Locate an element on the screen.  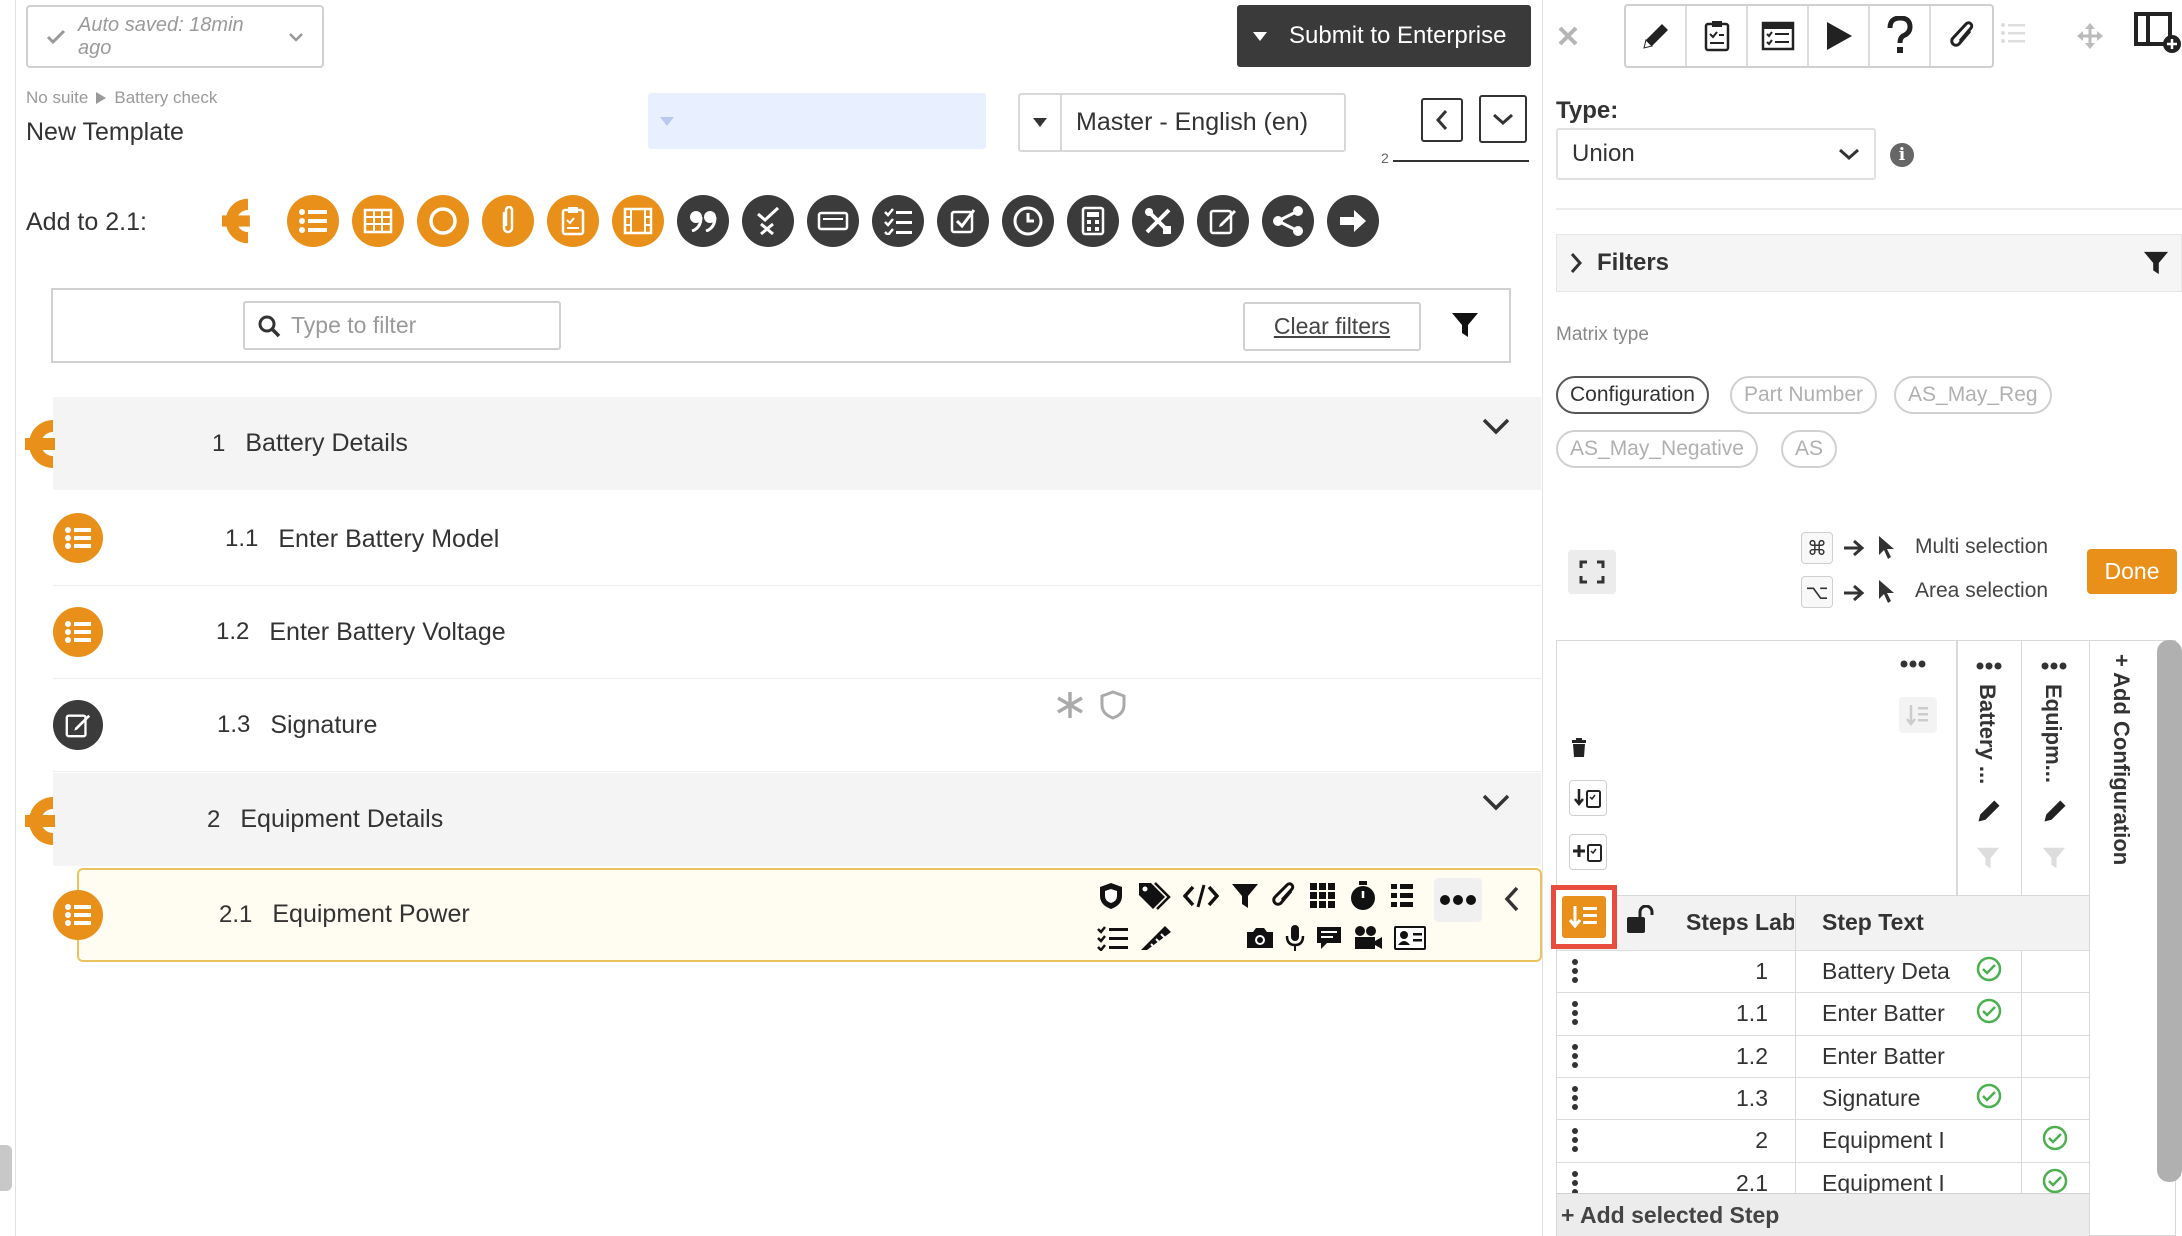
camera-icon is located at coordinates (1260, 938).